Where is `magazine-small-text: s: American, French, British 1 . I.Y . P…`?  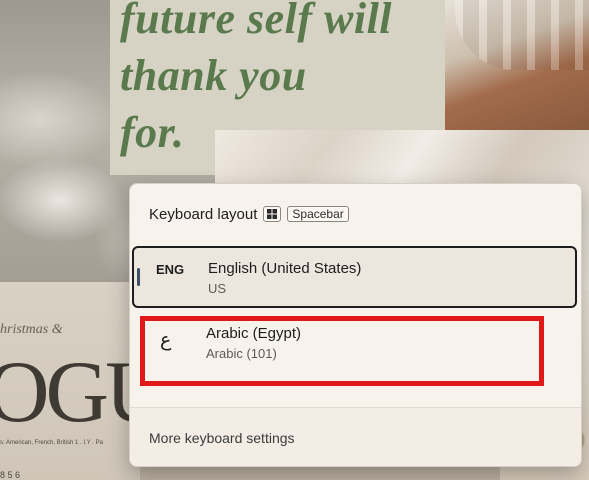 magazine-small-text: s: American, French, British 1 . I.Y . P… is located at coordinates (51, 443).